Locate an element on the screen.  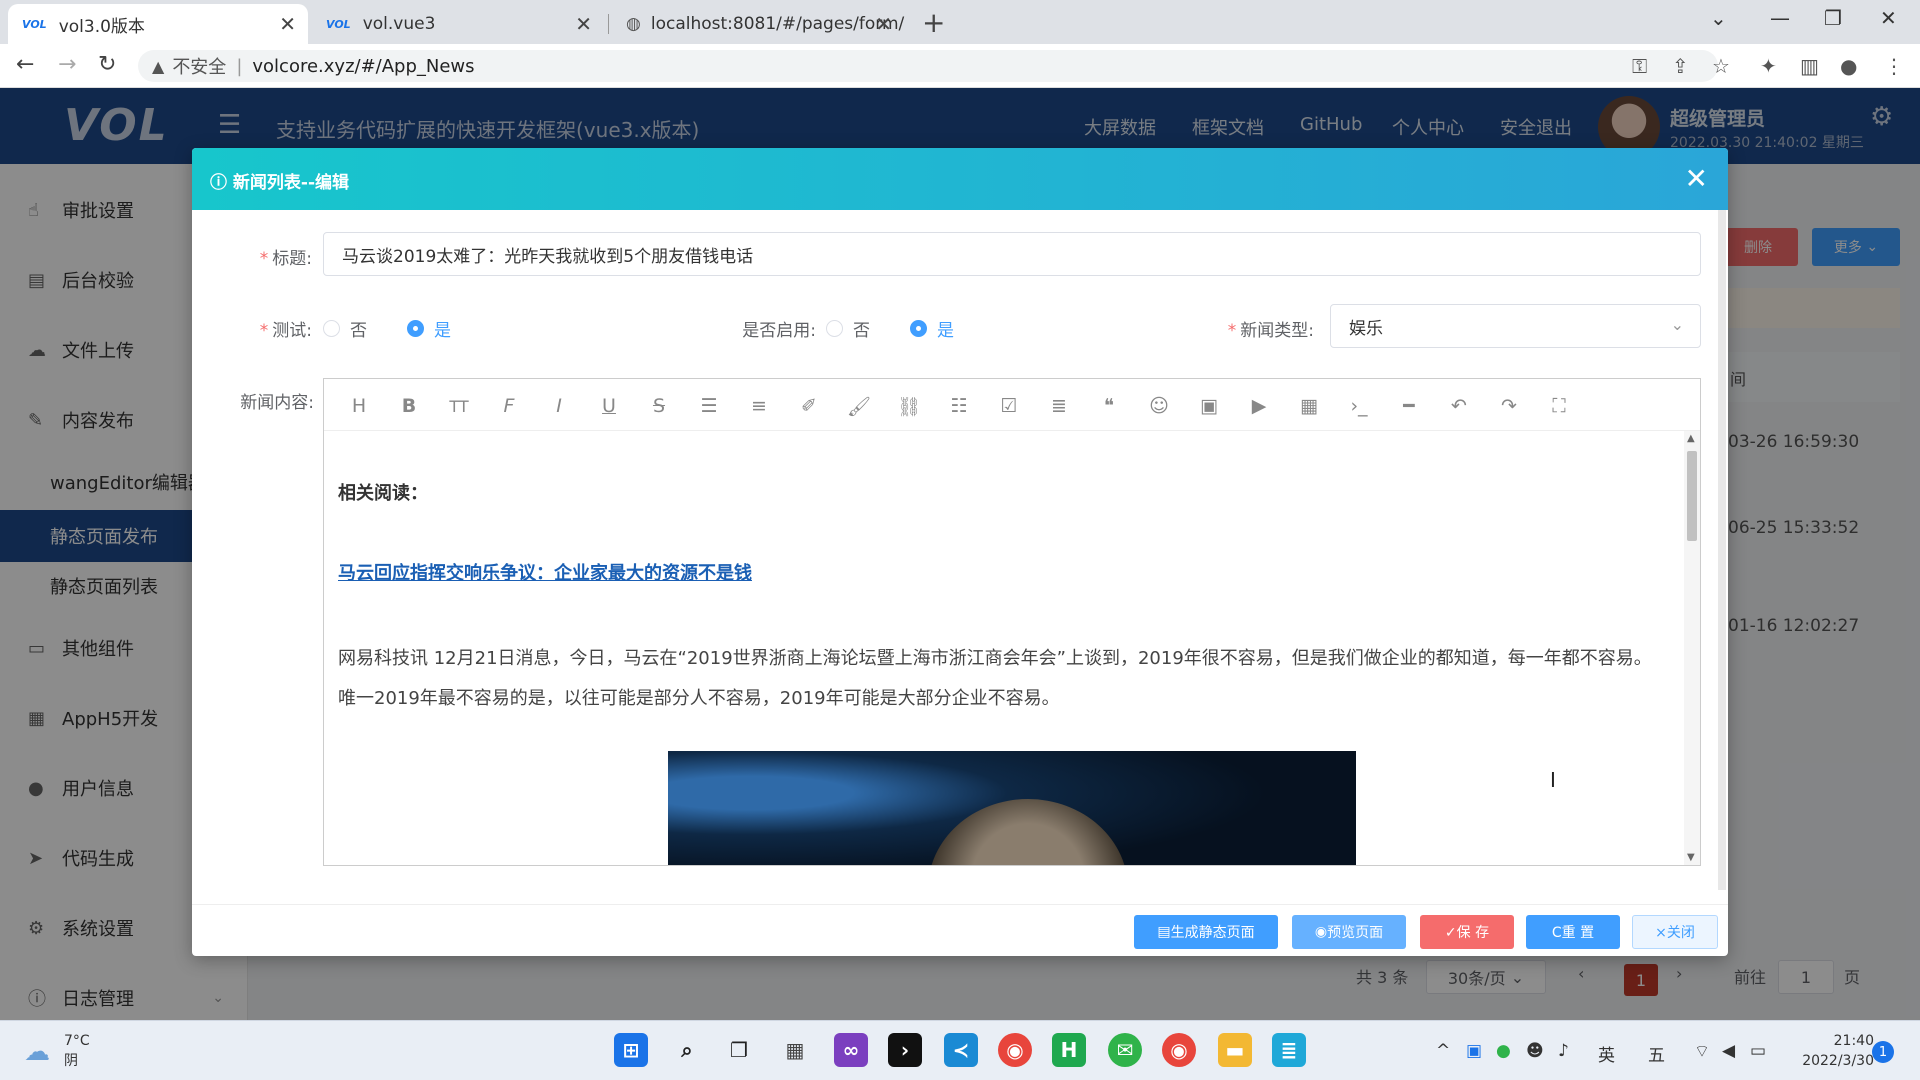
checkbox-icon: ☑ is located at coordinates (1009, 406).